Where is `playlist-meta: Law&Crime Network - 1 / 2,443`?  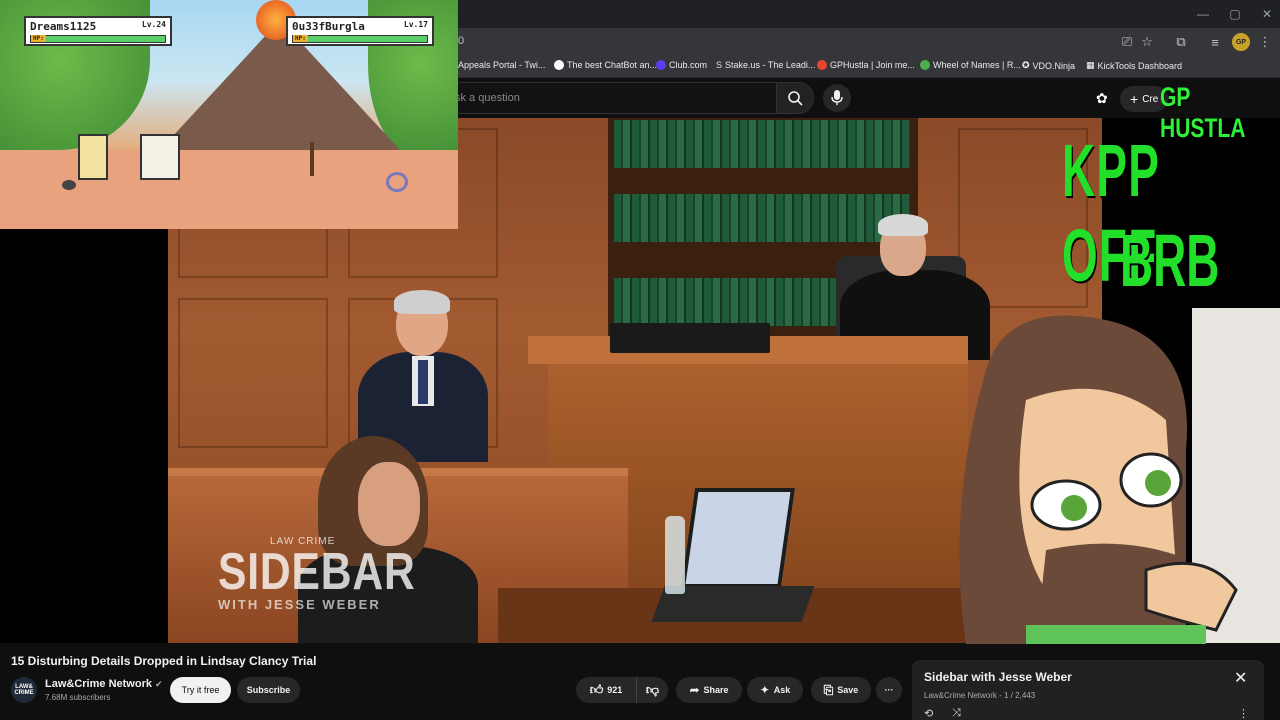
playlist-meta: Law&Crime Network - 1 / 2,443 is located at coordinates (979, 695).